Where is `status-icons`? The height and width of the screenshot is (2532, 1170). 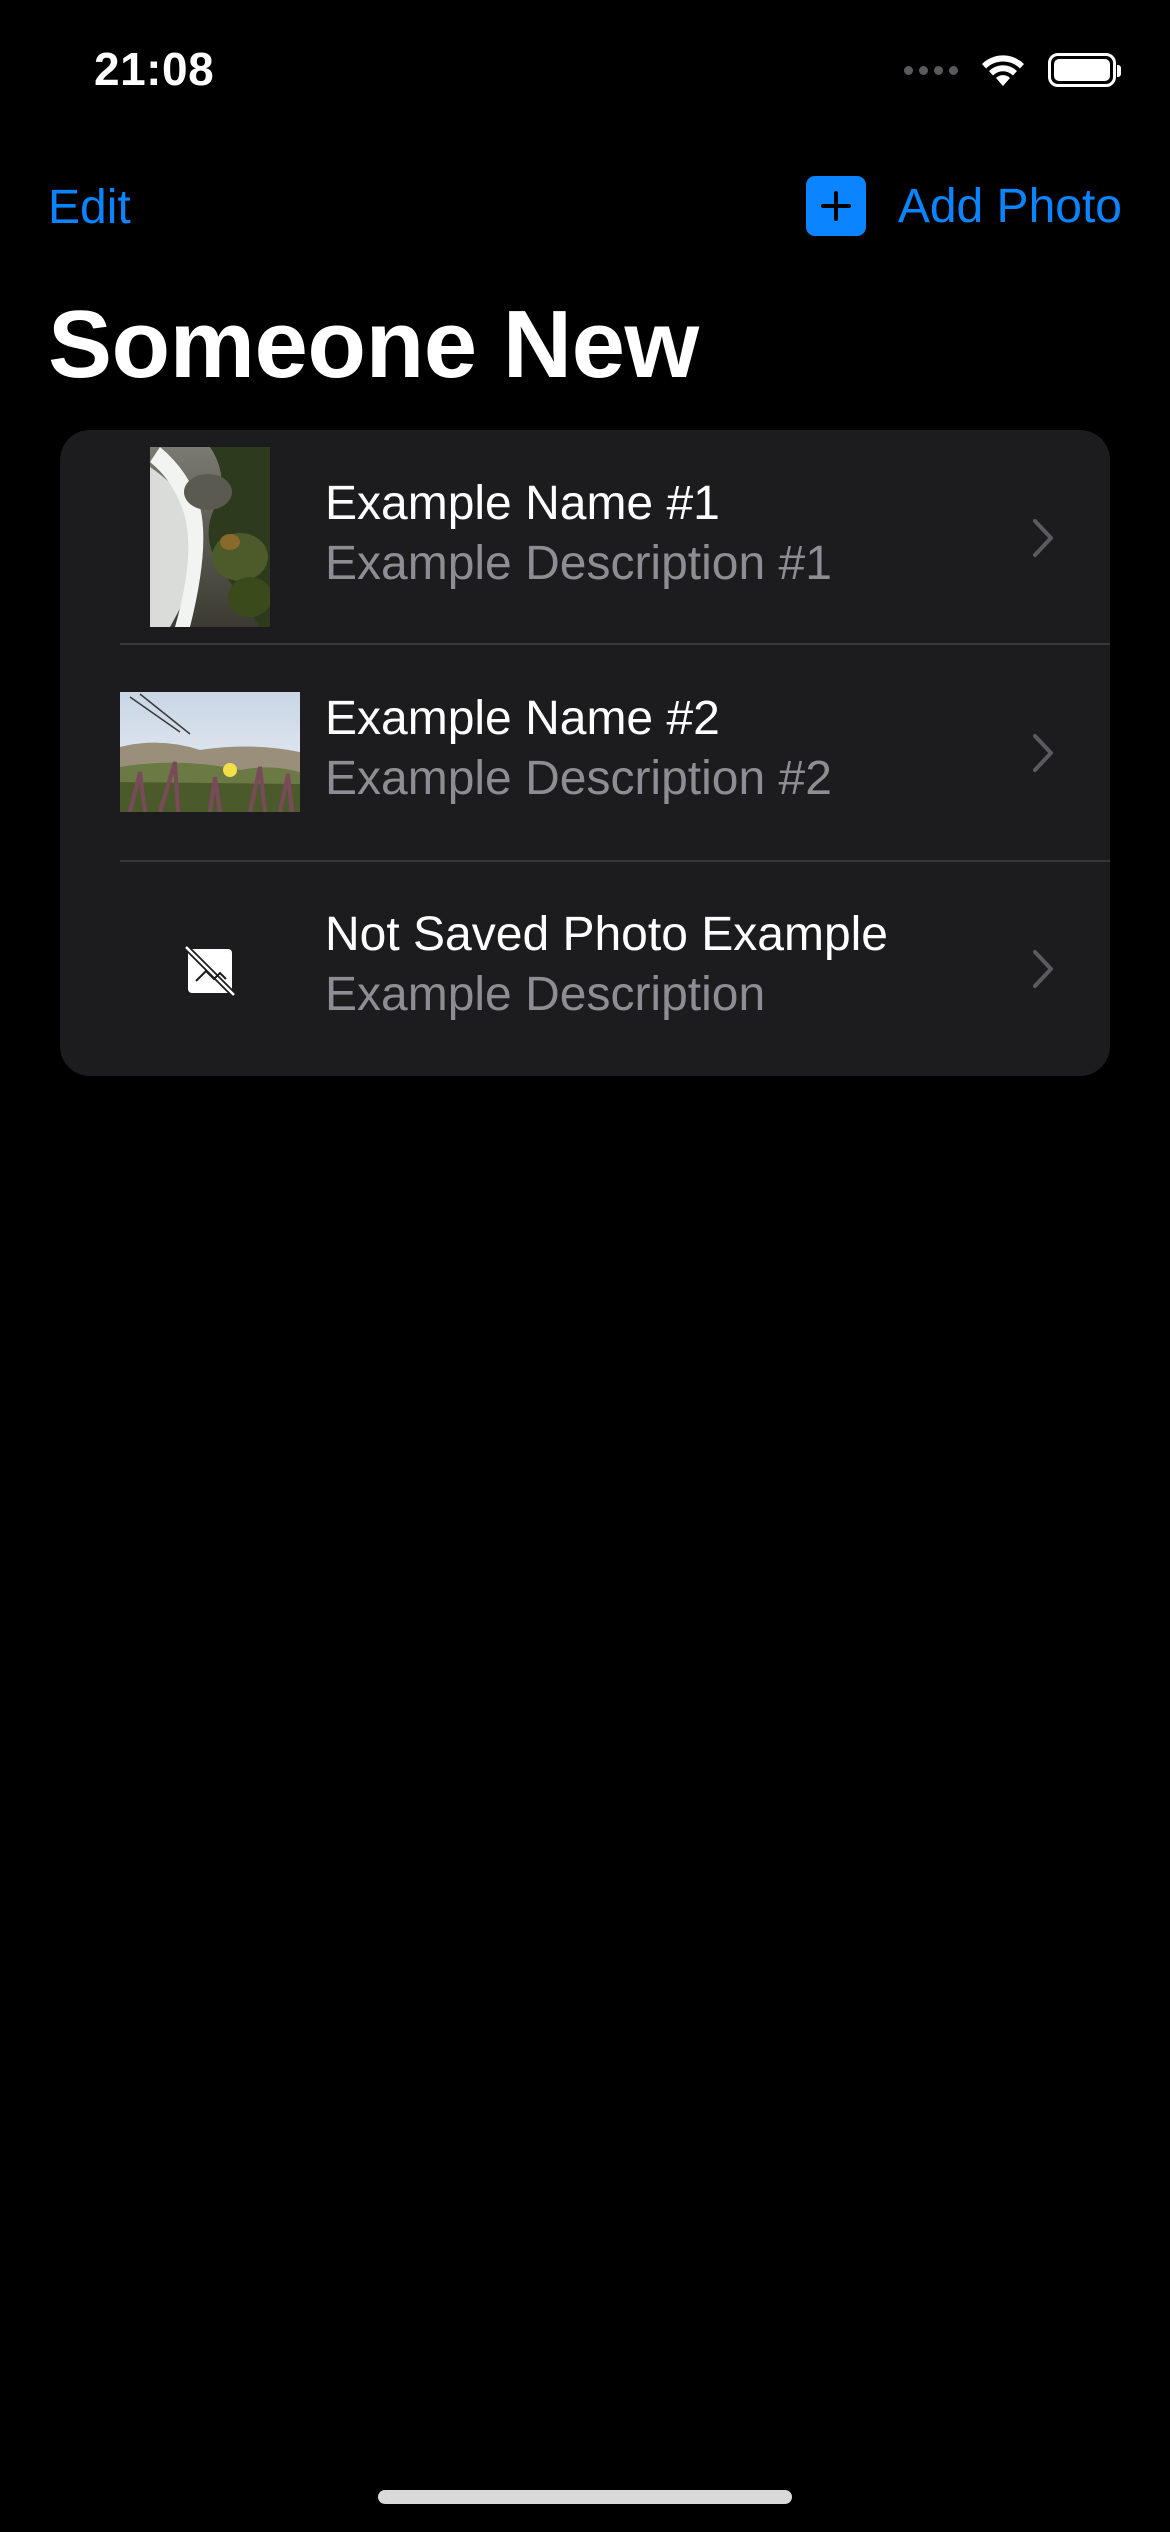 status-icons is located at coordinates (1012, 70).